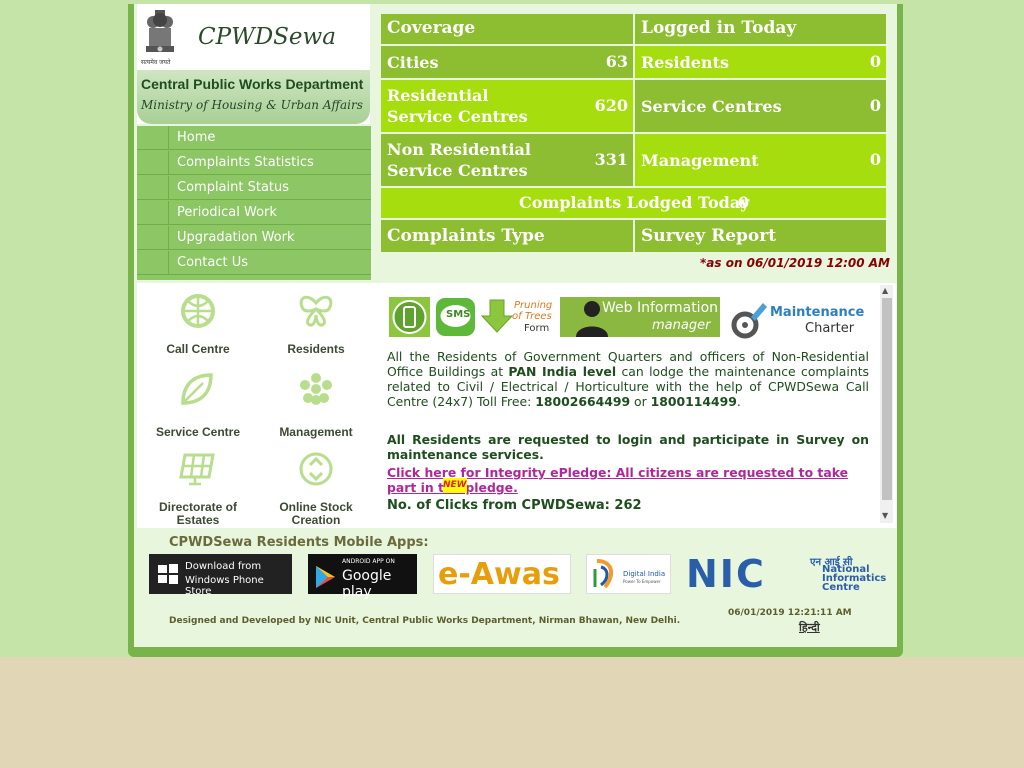 The image size is (1024, 768). I want to click on e-awas-label: e-Awas, so click(499, 574).